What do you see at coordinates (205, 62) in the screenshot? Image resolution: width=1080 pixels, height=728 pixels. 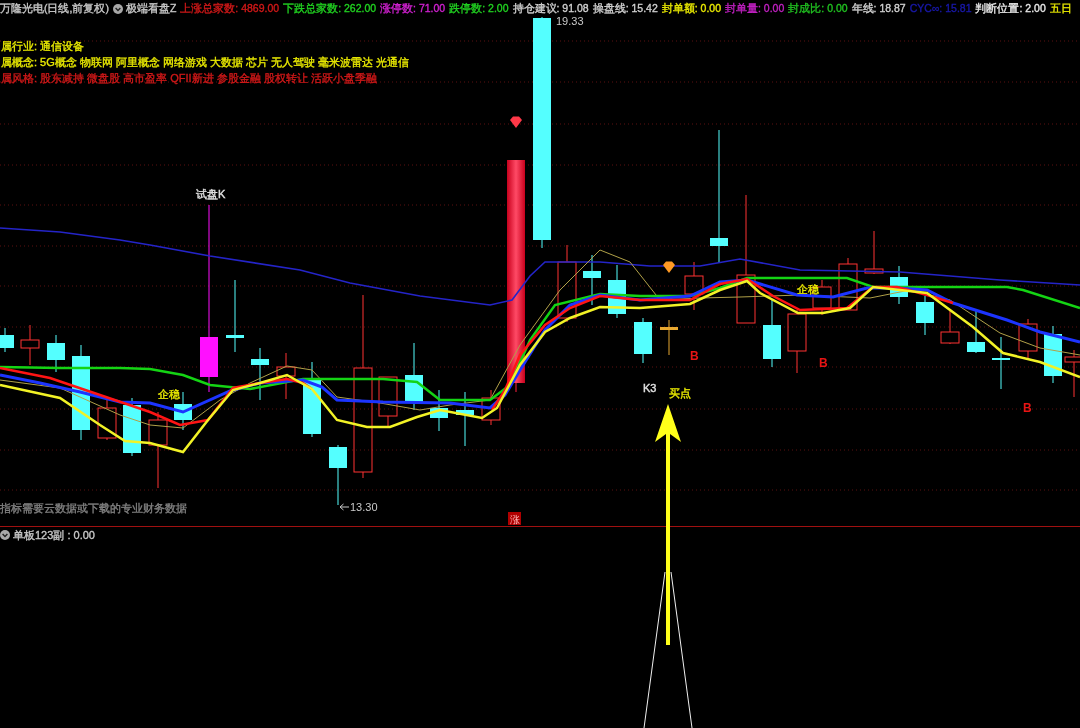 I see `info-line: 属概念: 5G概念 物联网 阿里概念 网络游戏 大数据 芯片 无人驾驶 毫米波雷达 光通信` at bounding box center [205, 62].